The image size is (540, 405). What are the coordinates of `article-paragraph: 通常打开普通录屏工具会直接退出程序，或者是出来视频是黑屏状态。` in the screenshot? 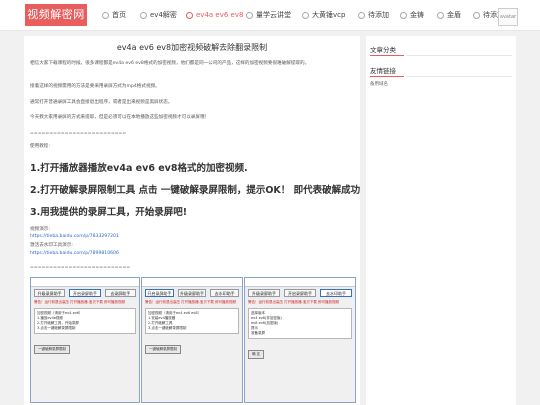 It's located at (101, 102).